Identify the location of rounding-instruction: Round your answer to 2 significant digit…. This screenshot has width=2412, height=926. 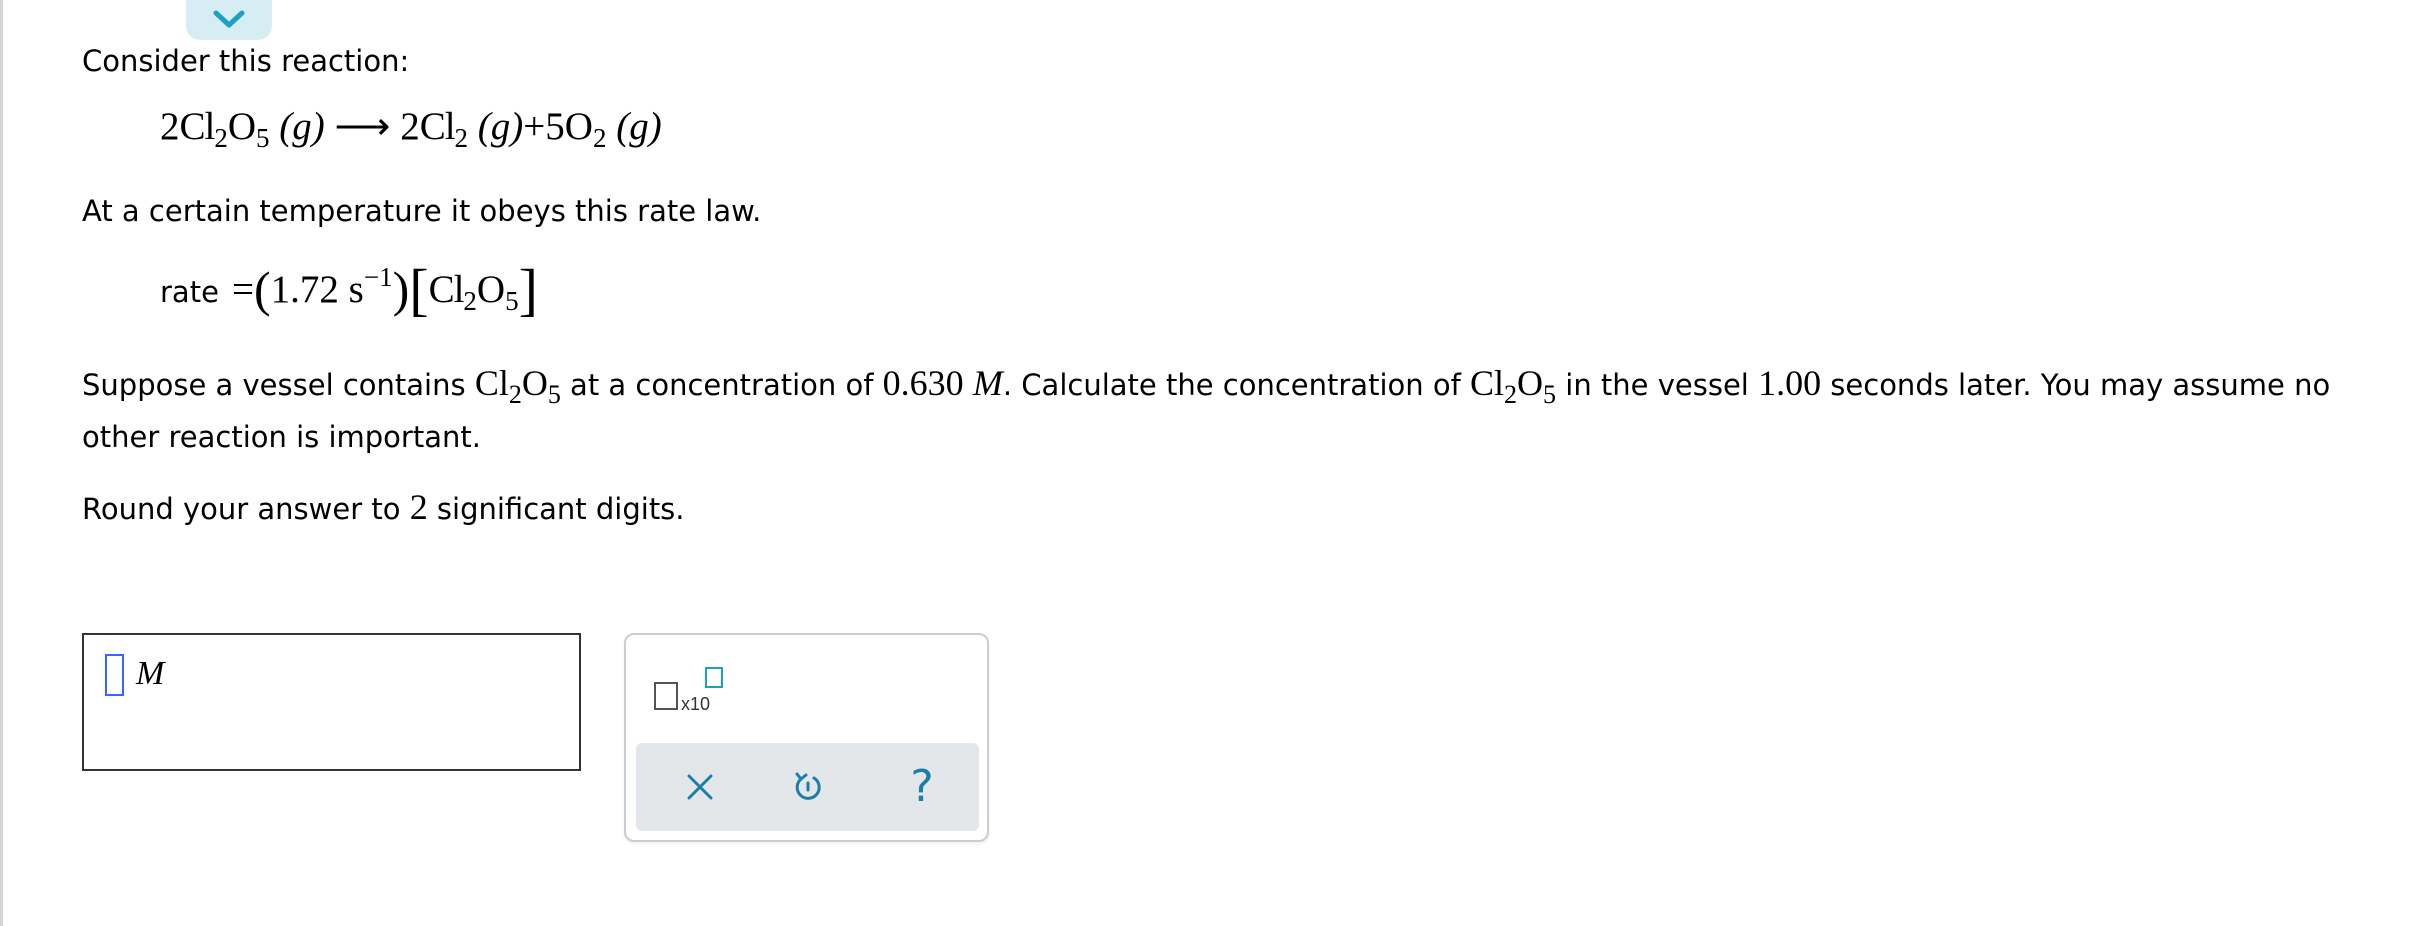
(383, 507).